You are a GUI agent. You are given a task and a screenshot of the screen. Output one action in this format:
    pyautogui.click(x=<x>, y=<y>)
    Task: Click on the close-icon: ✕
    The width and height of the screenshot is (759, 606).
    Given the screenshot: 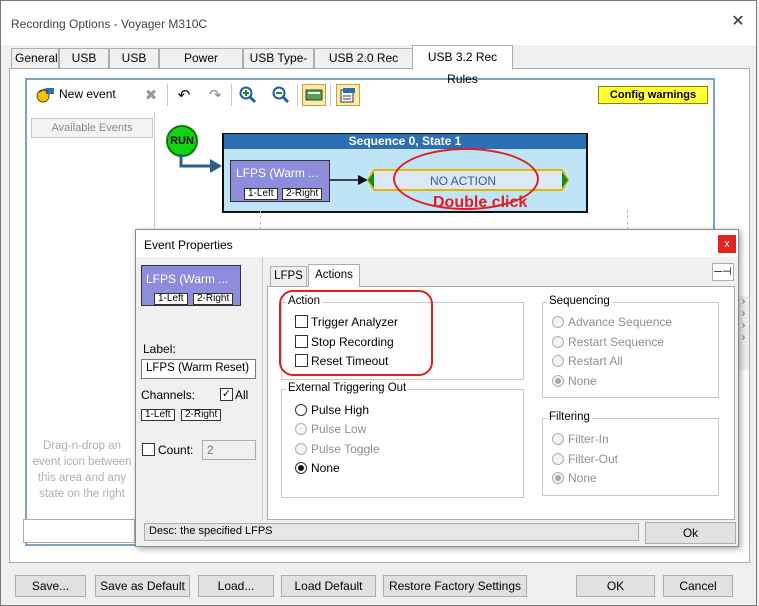 What is the action you would take?
    pyautogui.click(x=738, y=22)
    